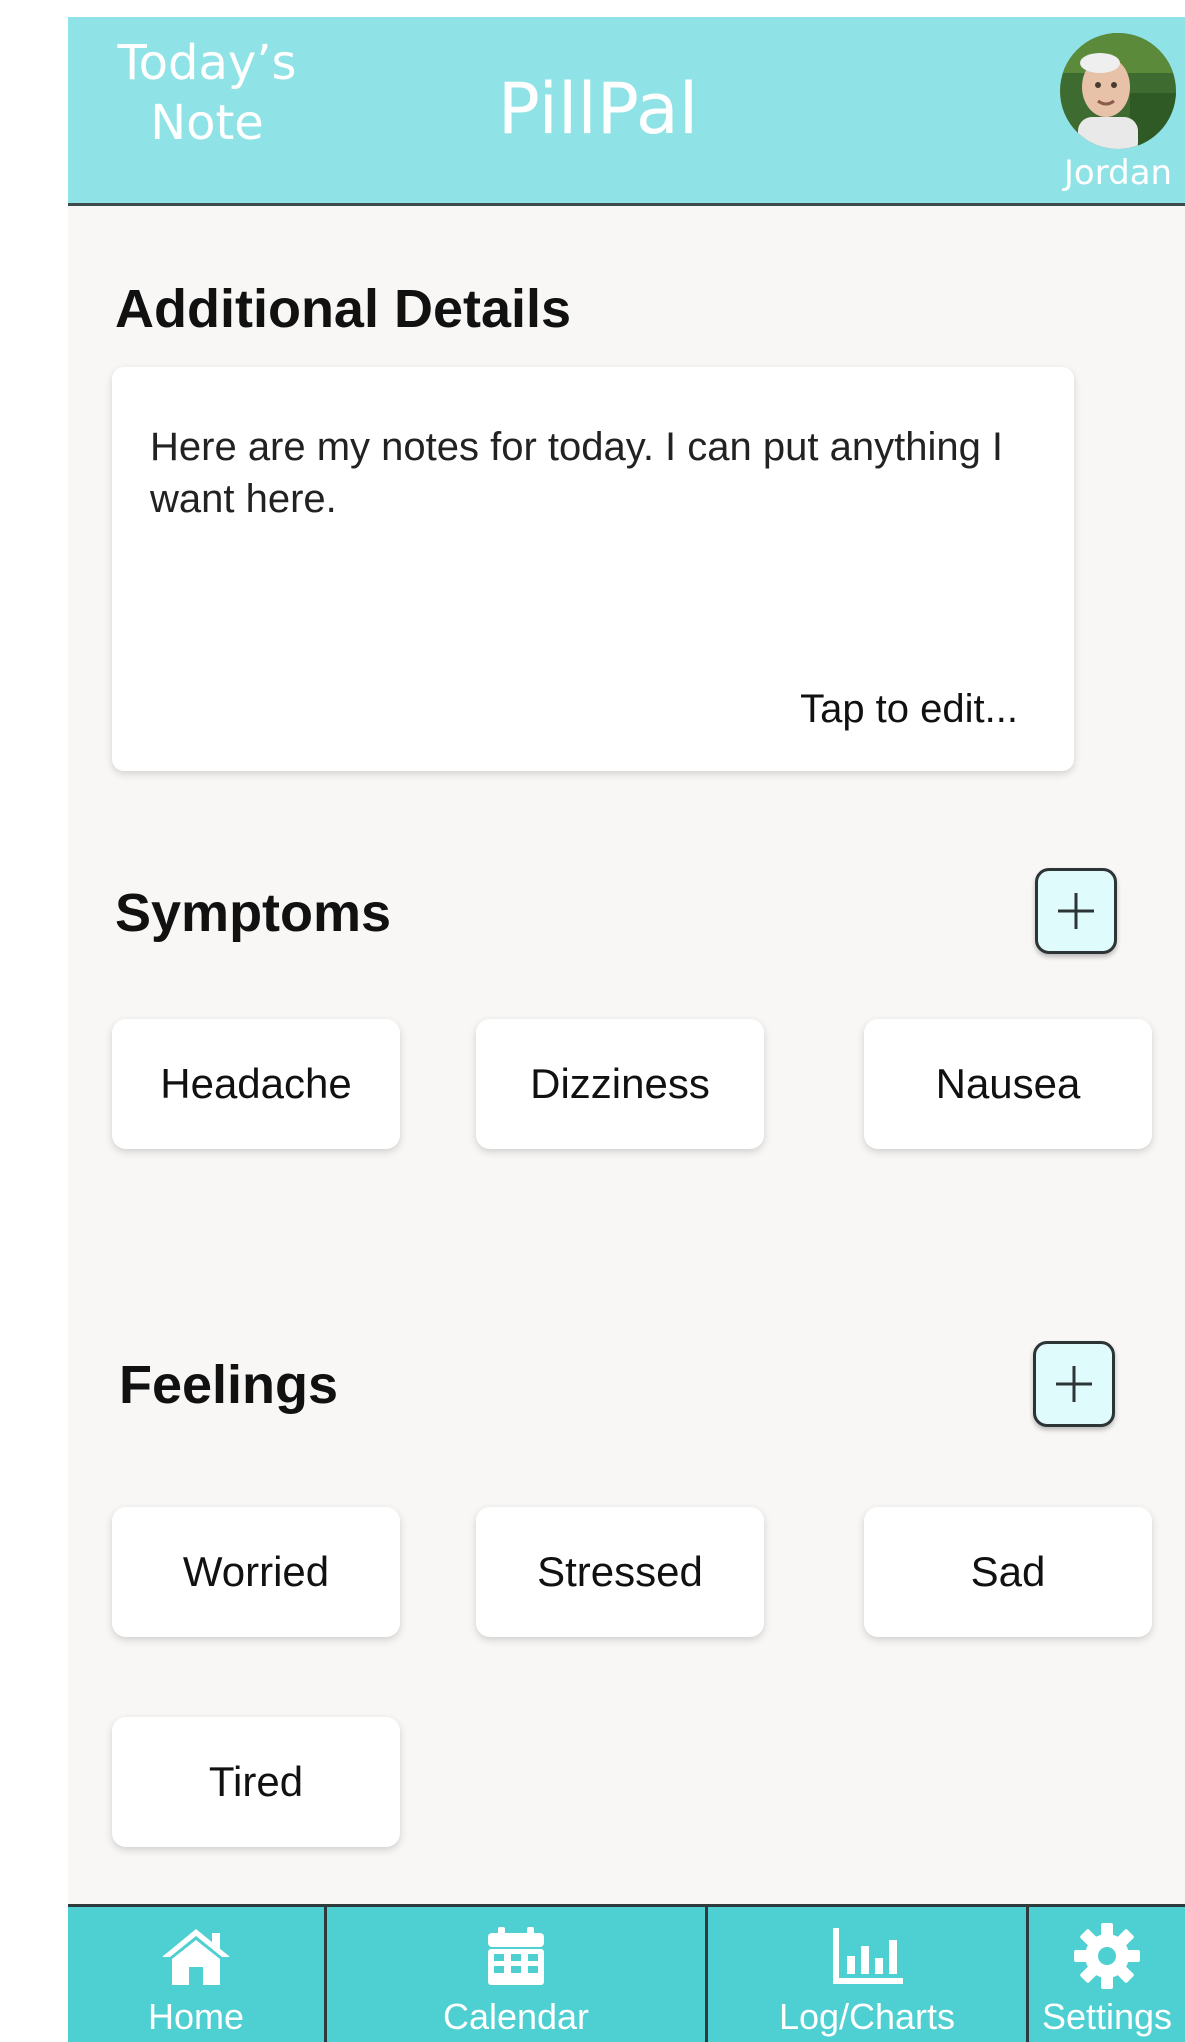  I want to click on nav-label-settings: Settings, so click(1107, 2016).